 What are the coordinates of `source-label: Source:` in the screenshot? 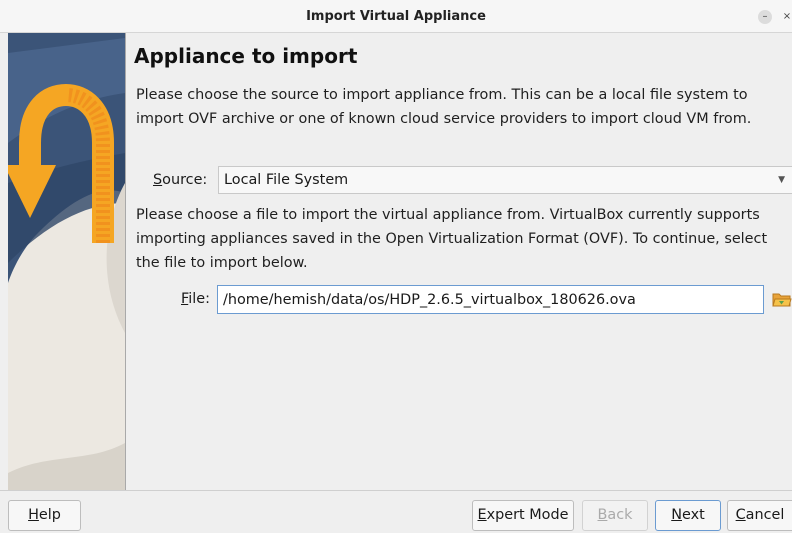 It's located at (180, 180).